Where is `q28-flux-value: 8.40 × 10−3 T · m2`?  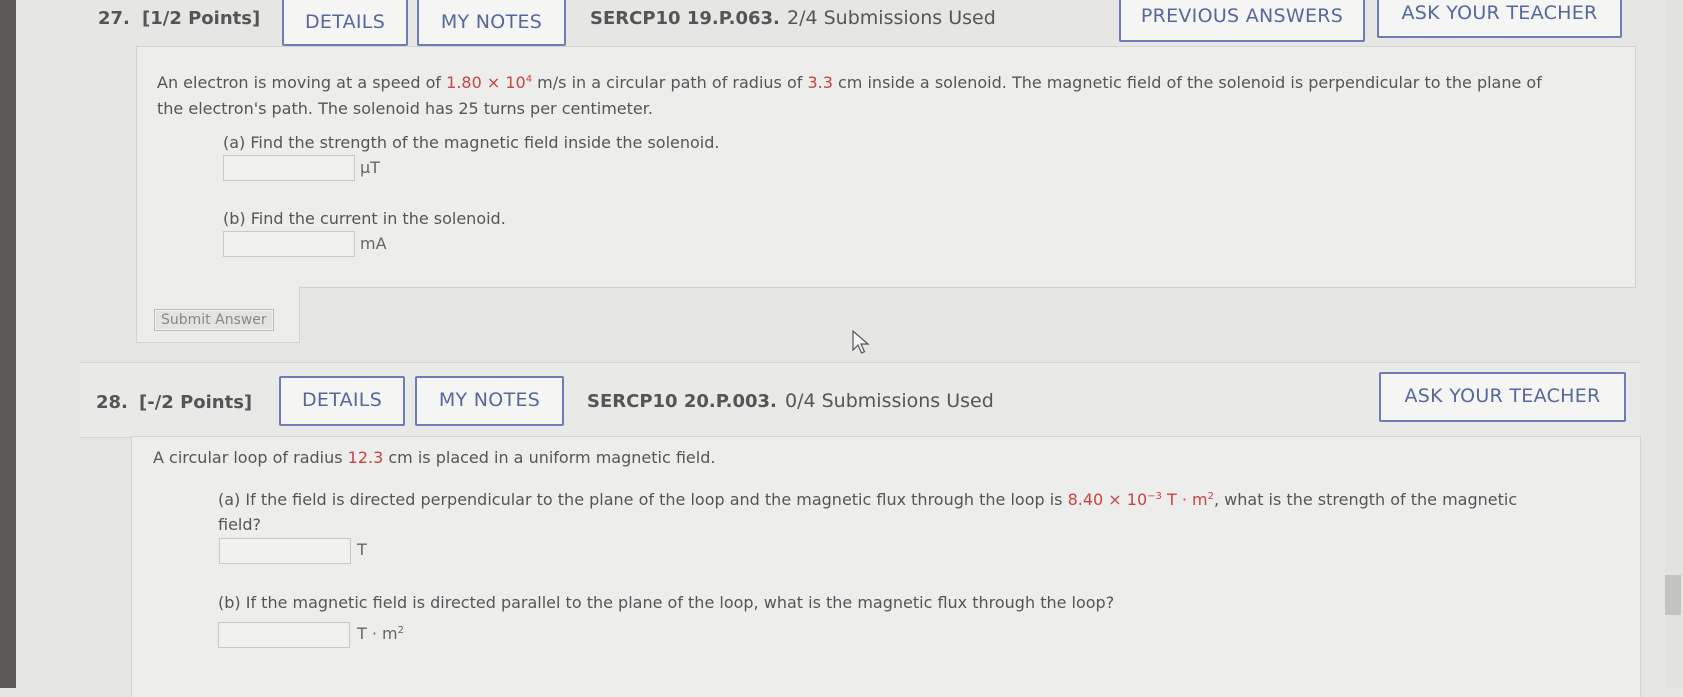 q28-flux-value: 8.40 × 10−3 T · m2 is located at coordinates (1140, 499).